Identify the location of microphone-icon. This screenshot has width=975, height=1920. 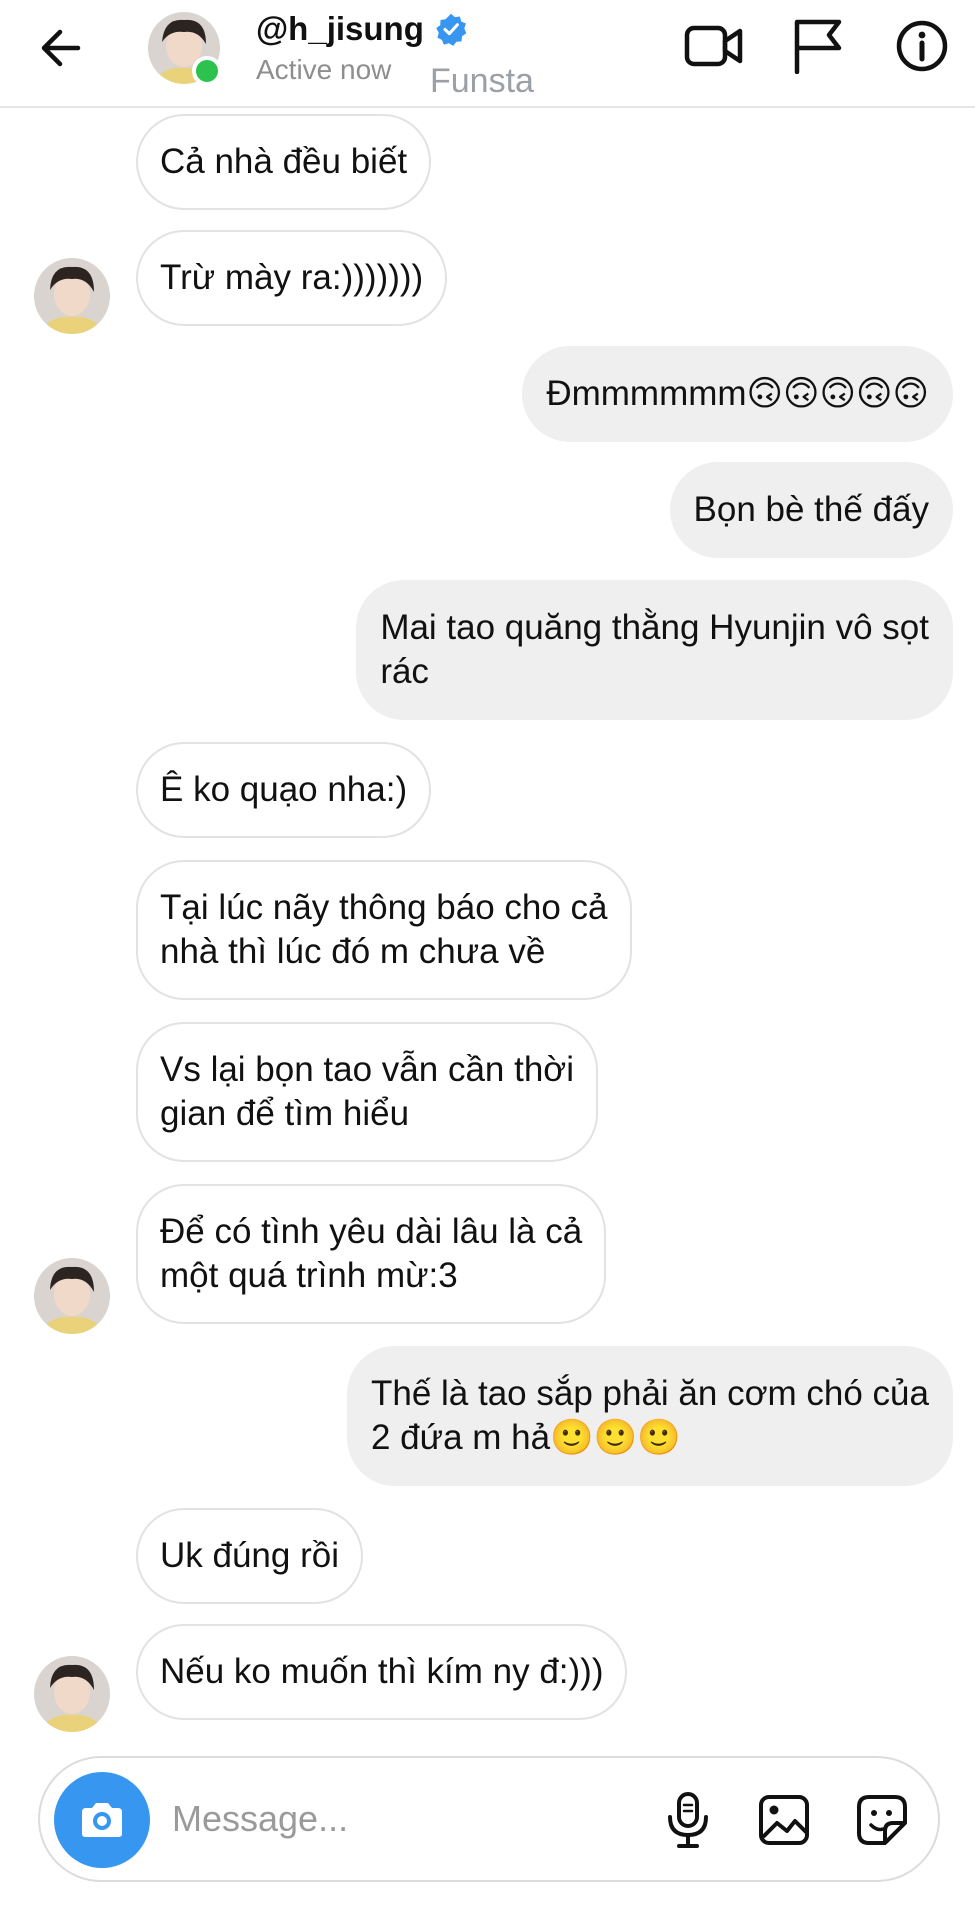
(688, 1820).